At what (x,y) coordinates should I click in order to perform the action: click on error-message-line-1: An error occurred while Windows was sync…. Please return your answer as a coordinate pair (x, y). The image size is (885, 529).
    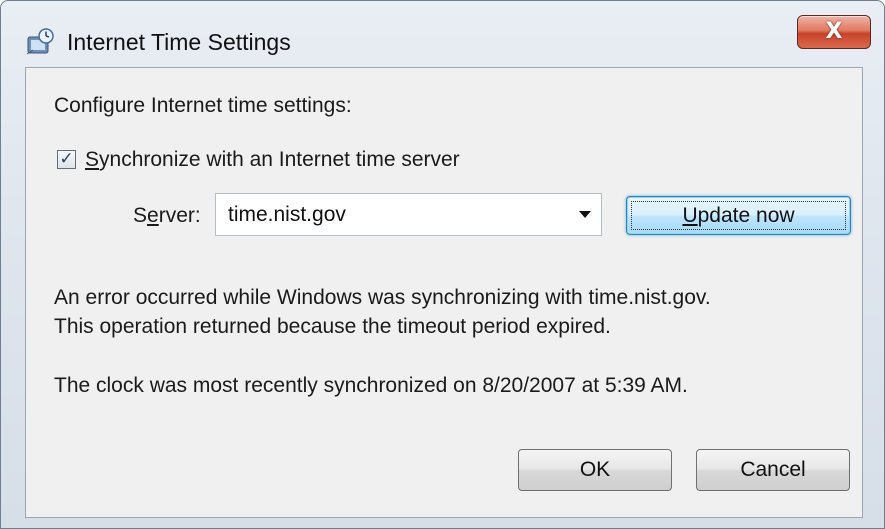
    Looking at the image, I should click on (382, 297).